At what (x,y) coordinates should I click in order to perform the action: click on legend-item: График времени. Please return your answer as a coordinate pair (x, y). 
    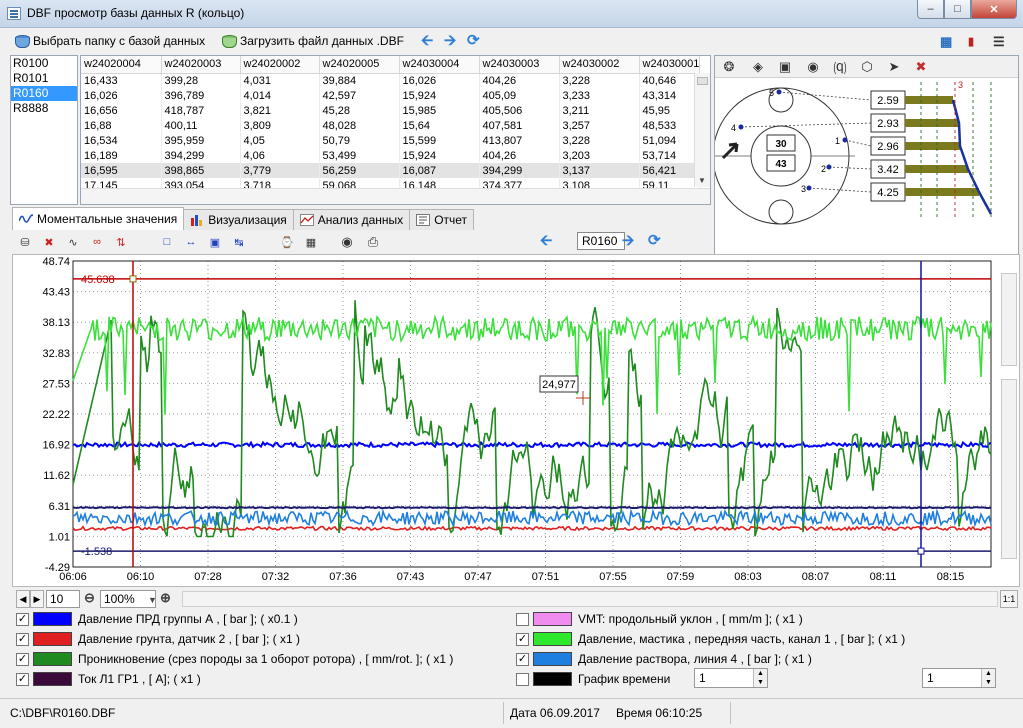
    Looking at the image, I should click on (593, 679).